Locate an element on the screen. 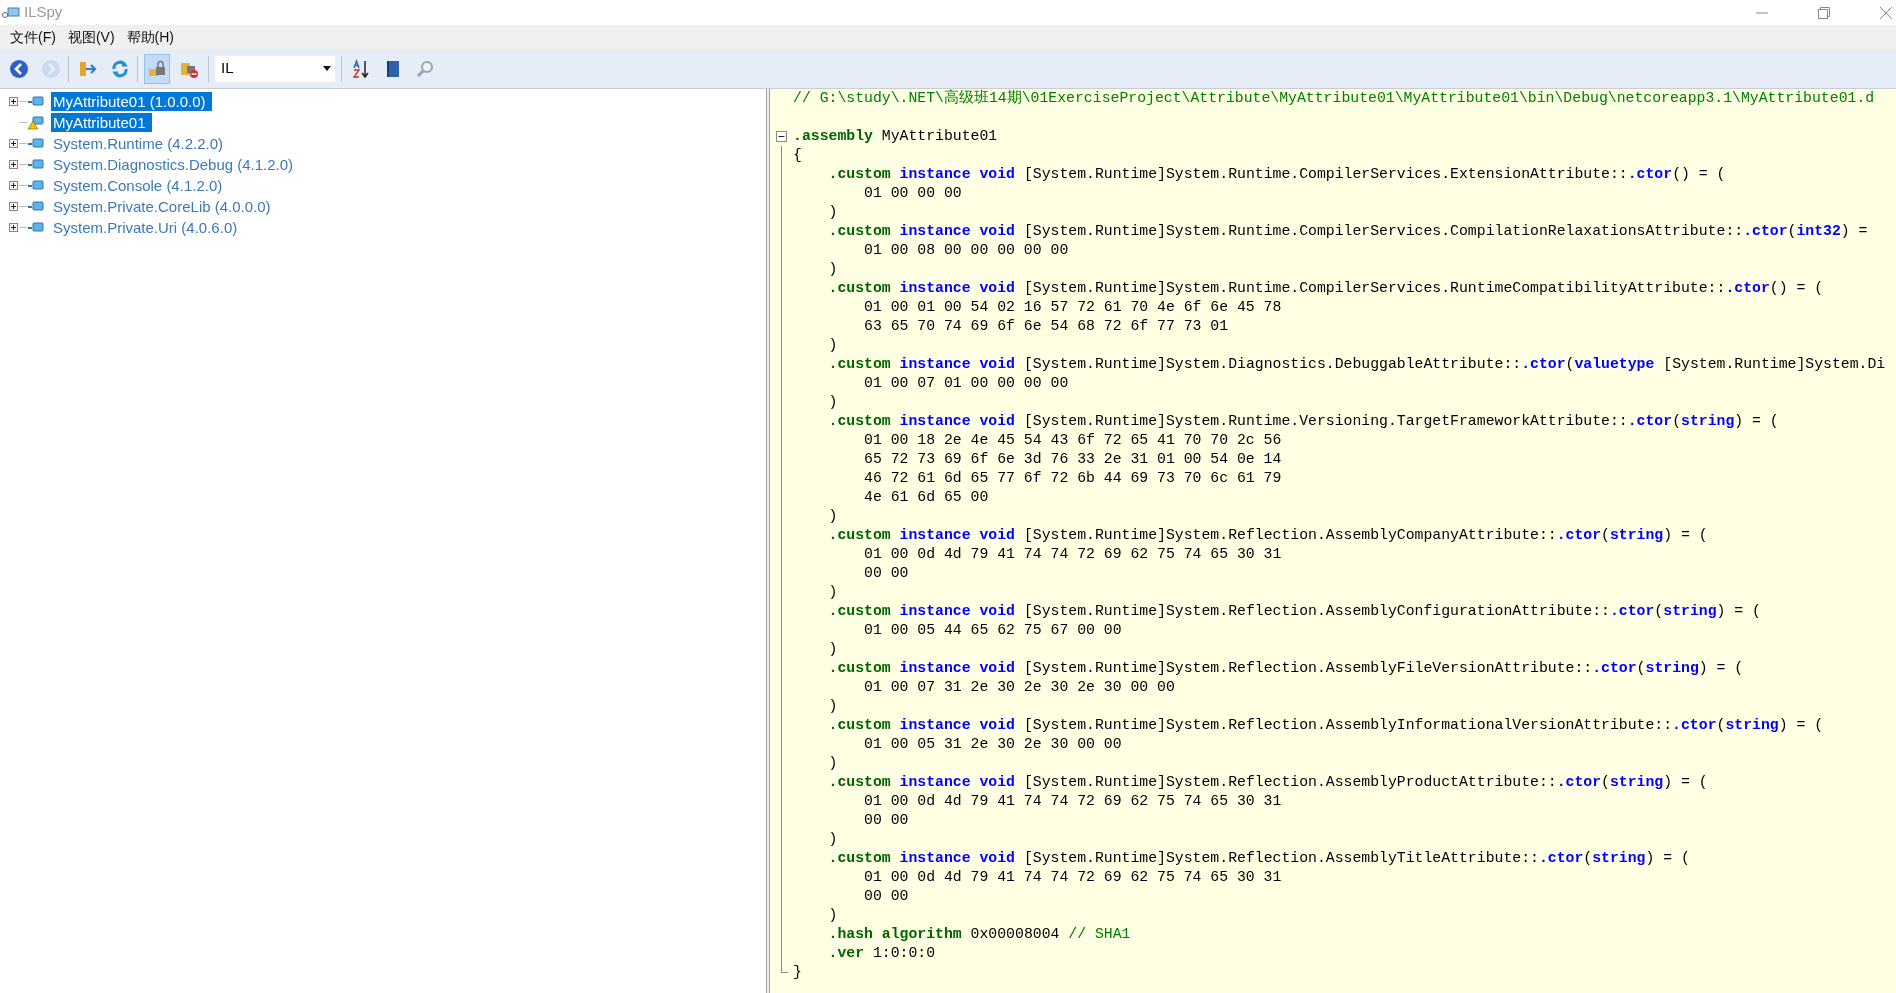 The height and width of the screenshot is (993, 1896). tree-item: System.Private.CoreLib (4.0.0.0) is located at coordinates (164, 206).